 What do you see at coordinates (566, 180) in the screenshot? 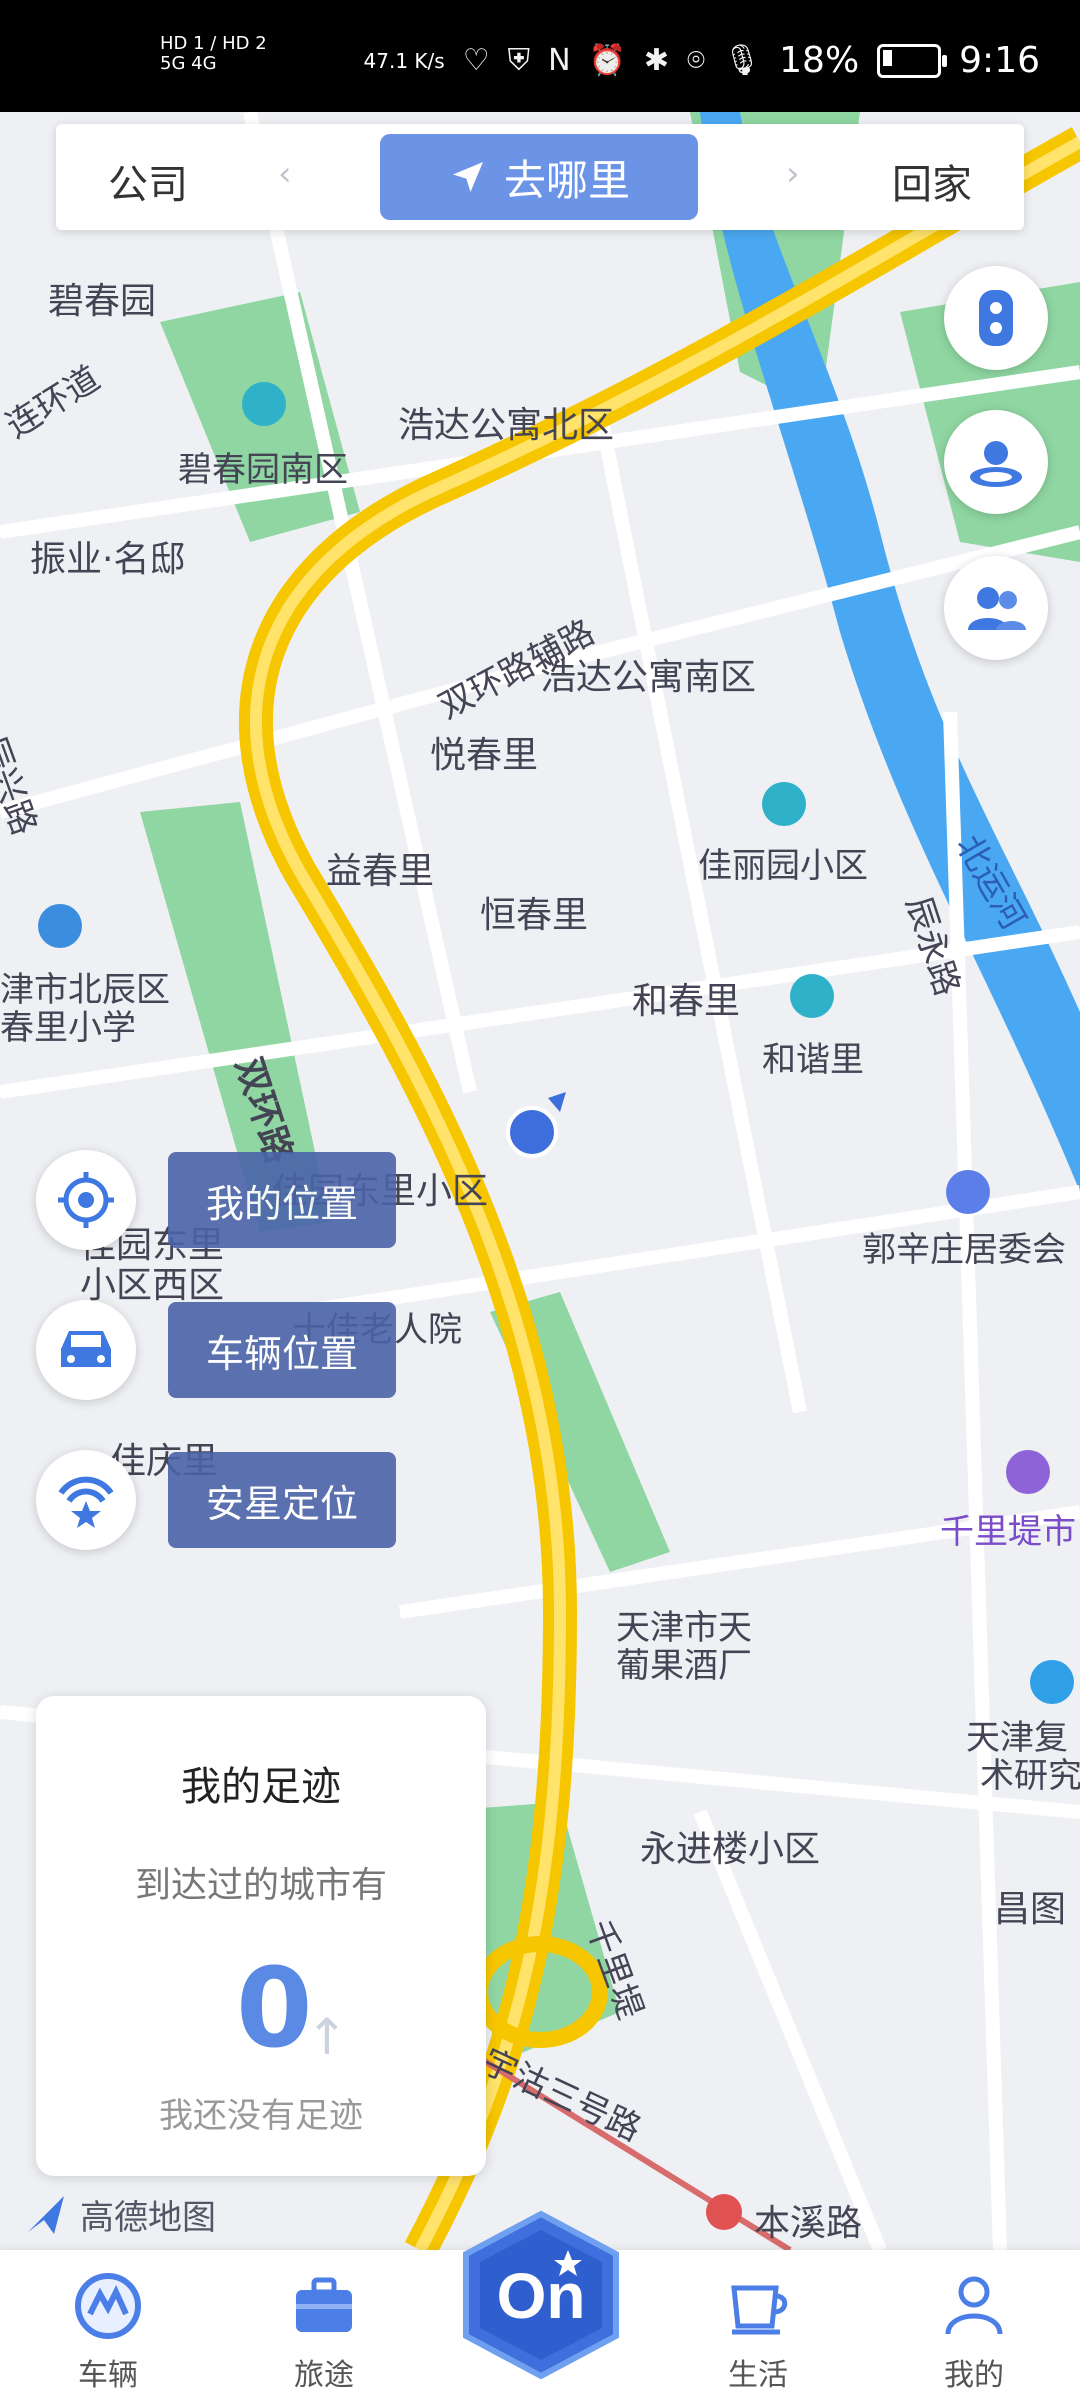
I see `where-to-label: 去哪里` at bounding box center [566, 180].